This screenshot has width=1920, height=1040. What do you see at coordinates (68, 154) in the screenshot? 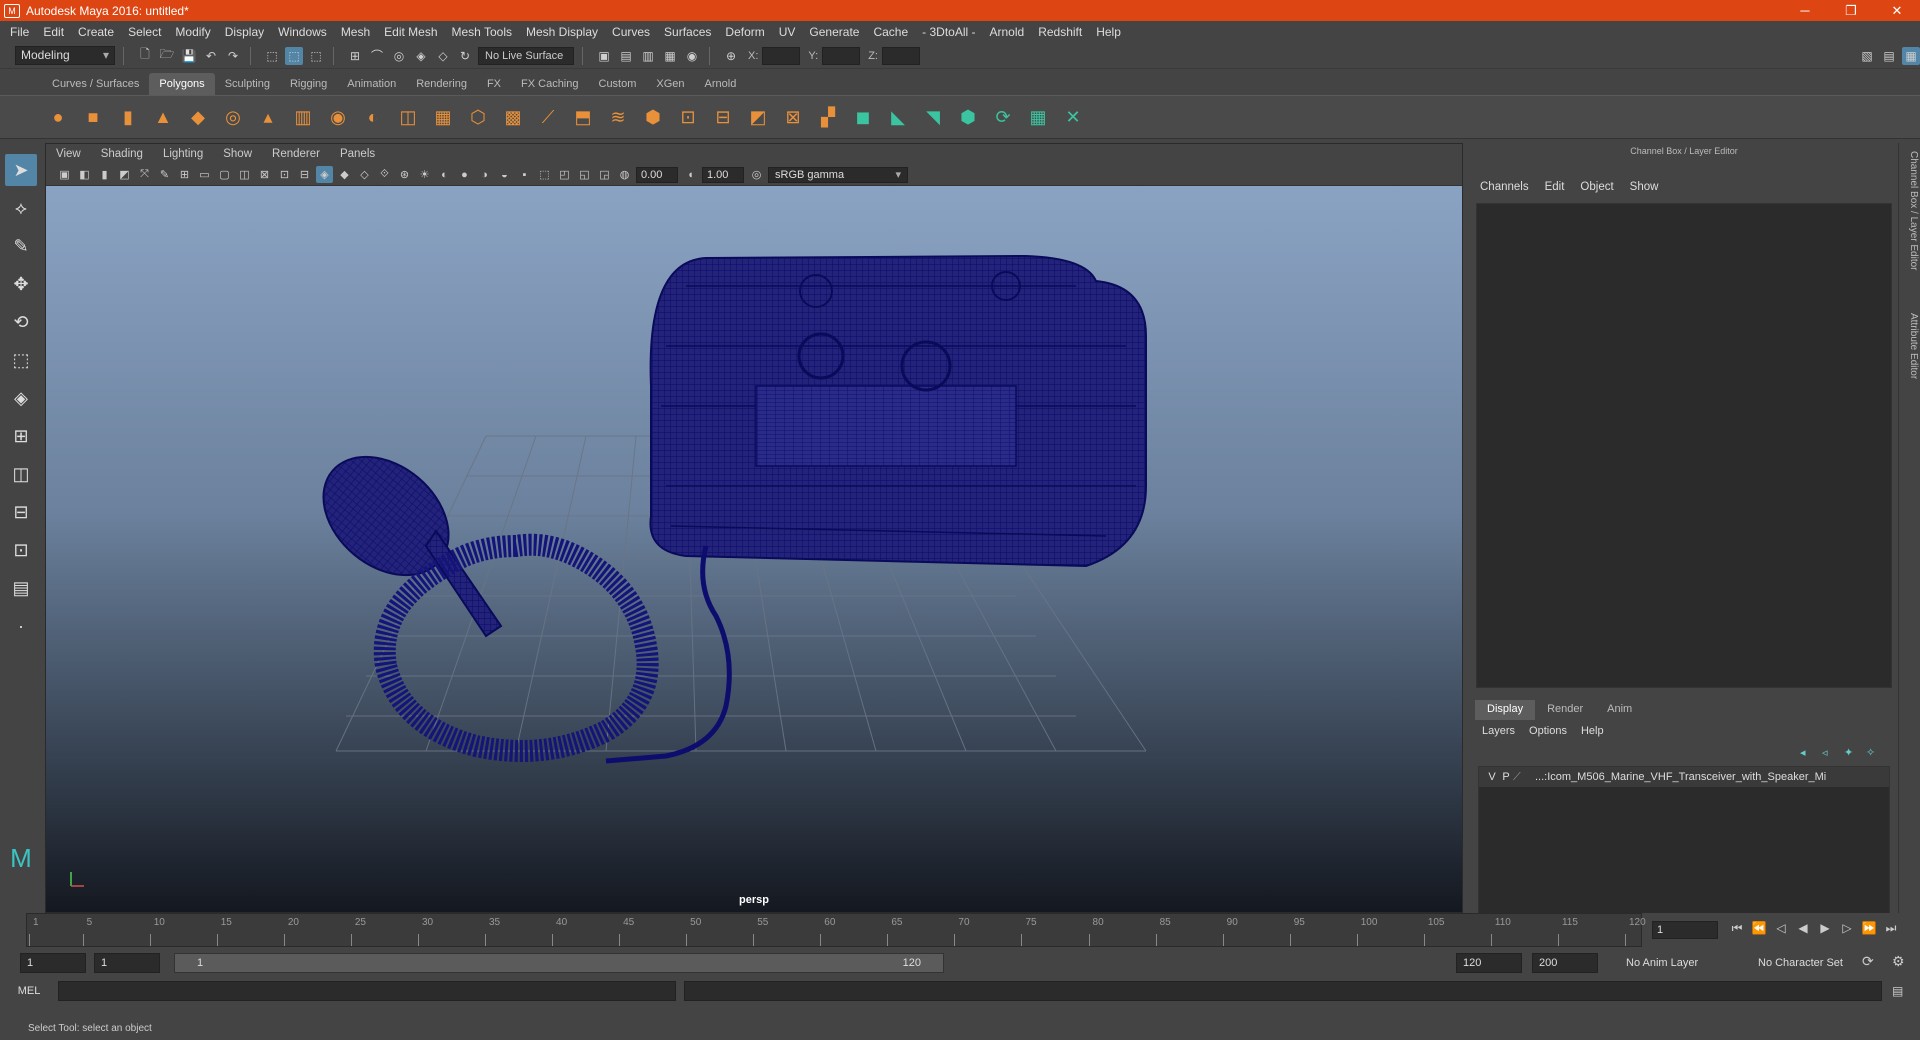
I see `viewport-menu-view: View` at bounding box center [68, 154].